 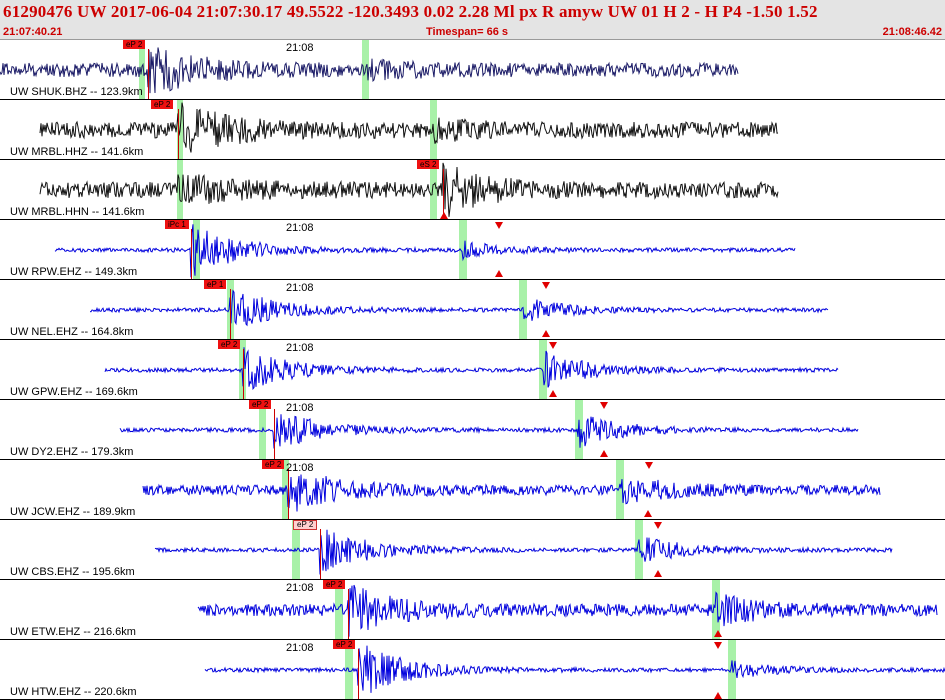 I want to click on trace-panel-rpw-ehz: iPc 1 21:08 UW RPW.EHZ -- 149.3km, so click(x=472, y=250).